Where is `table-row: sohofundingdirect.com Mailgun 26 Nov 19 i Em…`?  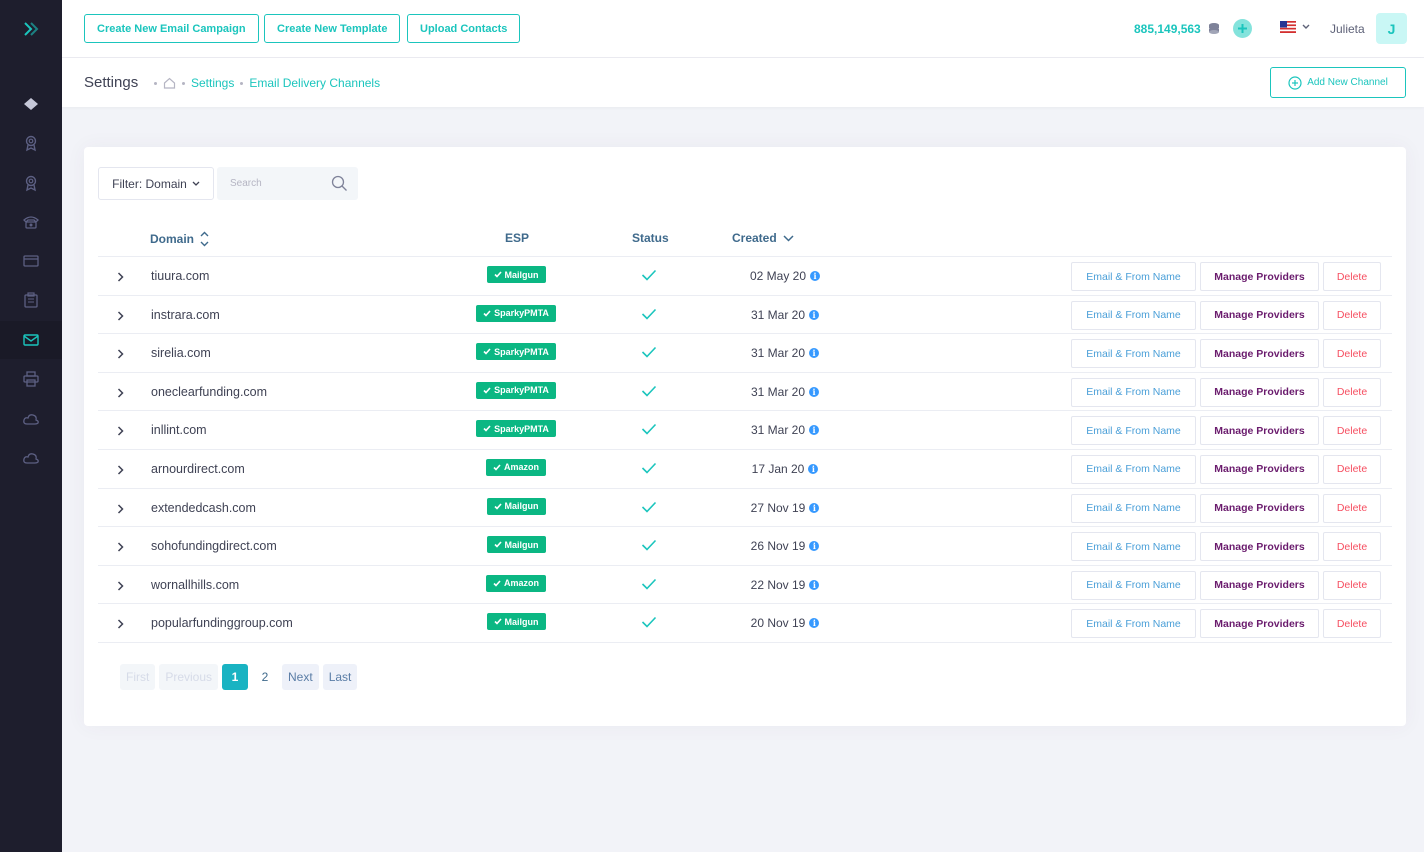
table-row: sohofundingdirect.com Mailgun 26 Nov 19 i Em… is located at coordinates (745, 546).